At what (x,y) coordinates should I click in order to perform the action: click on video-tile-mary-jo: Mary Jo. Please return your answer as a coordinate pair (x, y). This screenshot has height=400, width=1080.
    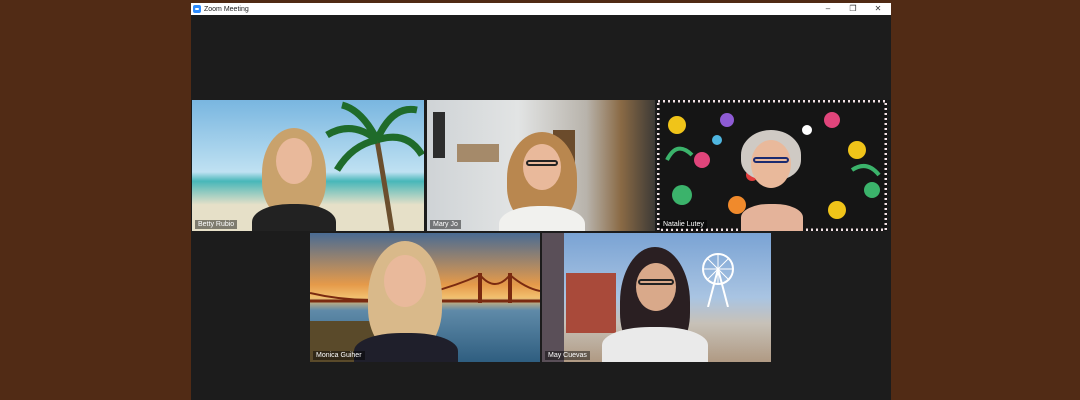
    Looking at the image, I should click on (541, 165).